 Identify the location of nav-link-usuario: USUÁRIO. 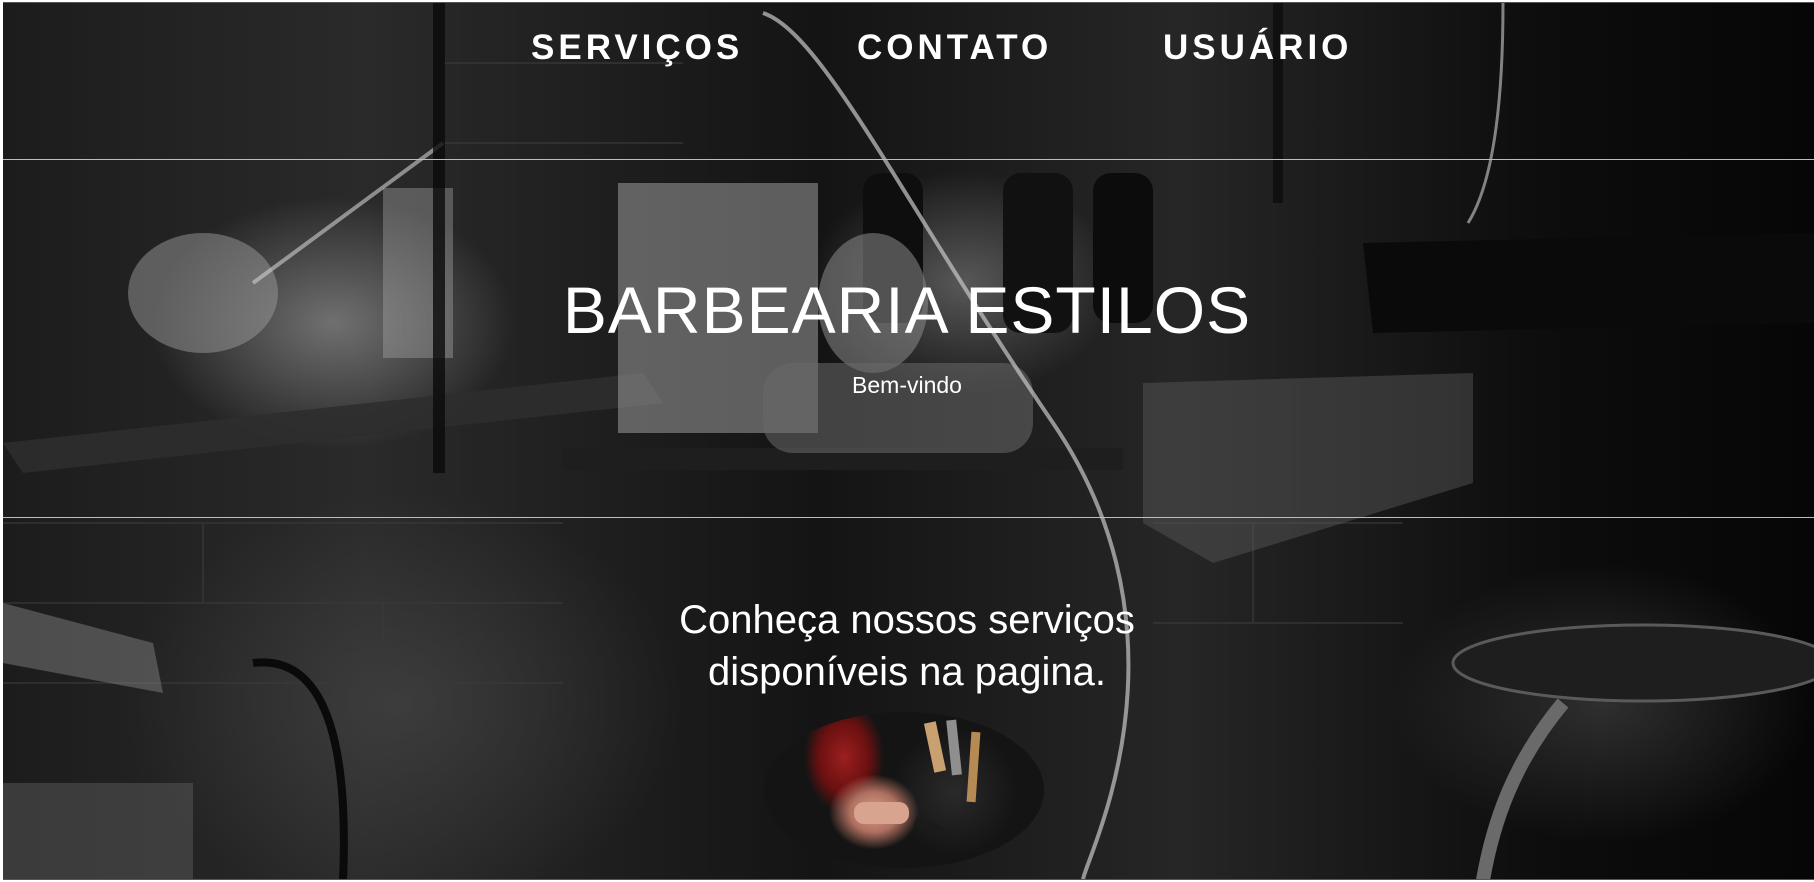
(1257, 48).